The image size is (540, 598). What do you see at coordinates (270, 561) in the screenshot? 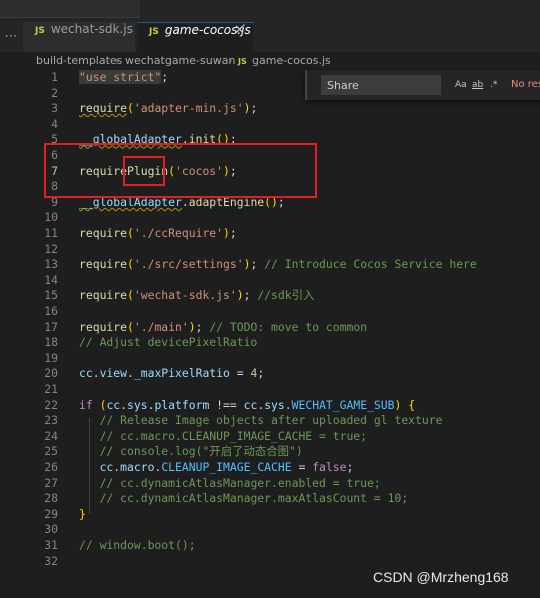
I see `code-line: 32` at bounding box center [270, 561].